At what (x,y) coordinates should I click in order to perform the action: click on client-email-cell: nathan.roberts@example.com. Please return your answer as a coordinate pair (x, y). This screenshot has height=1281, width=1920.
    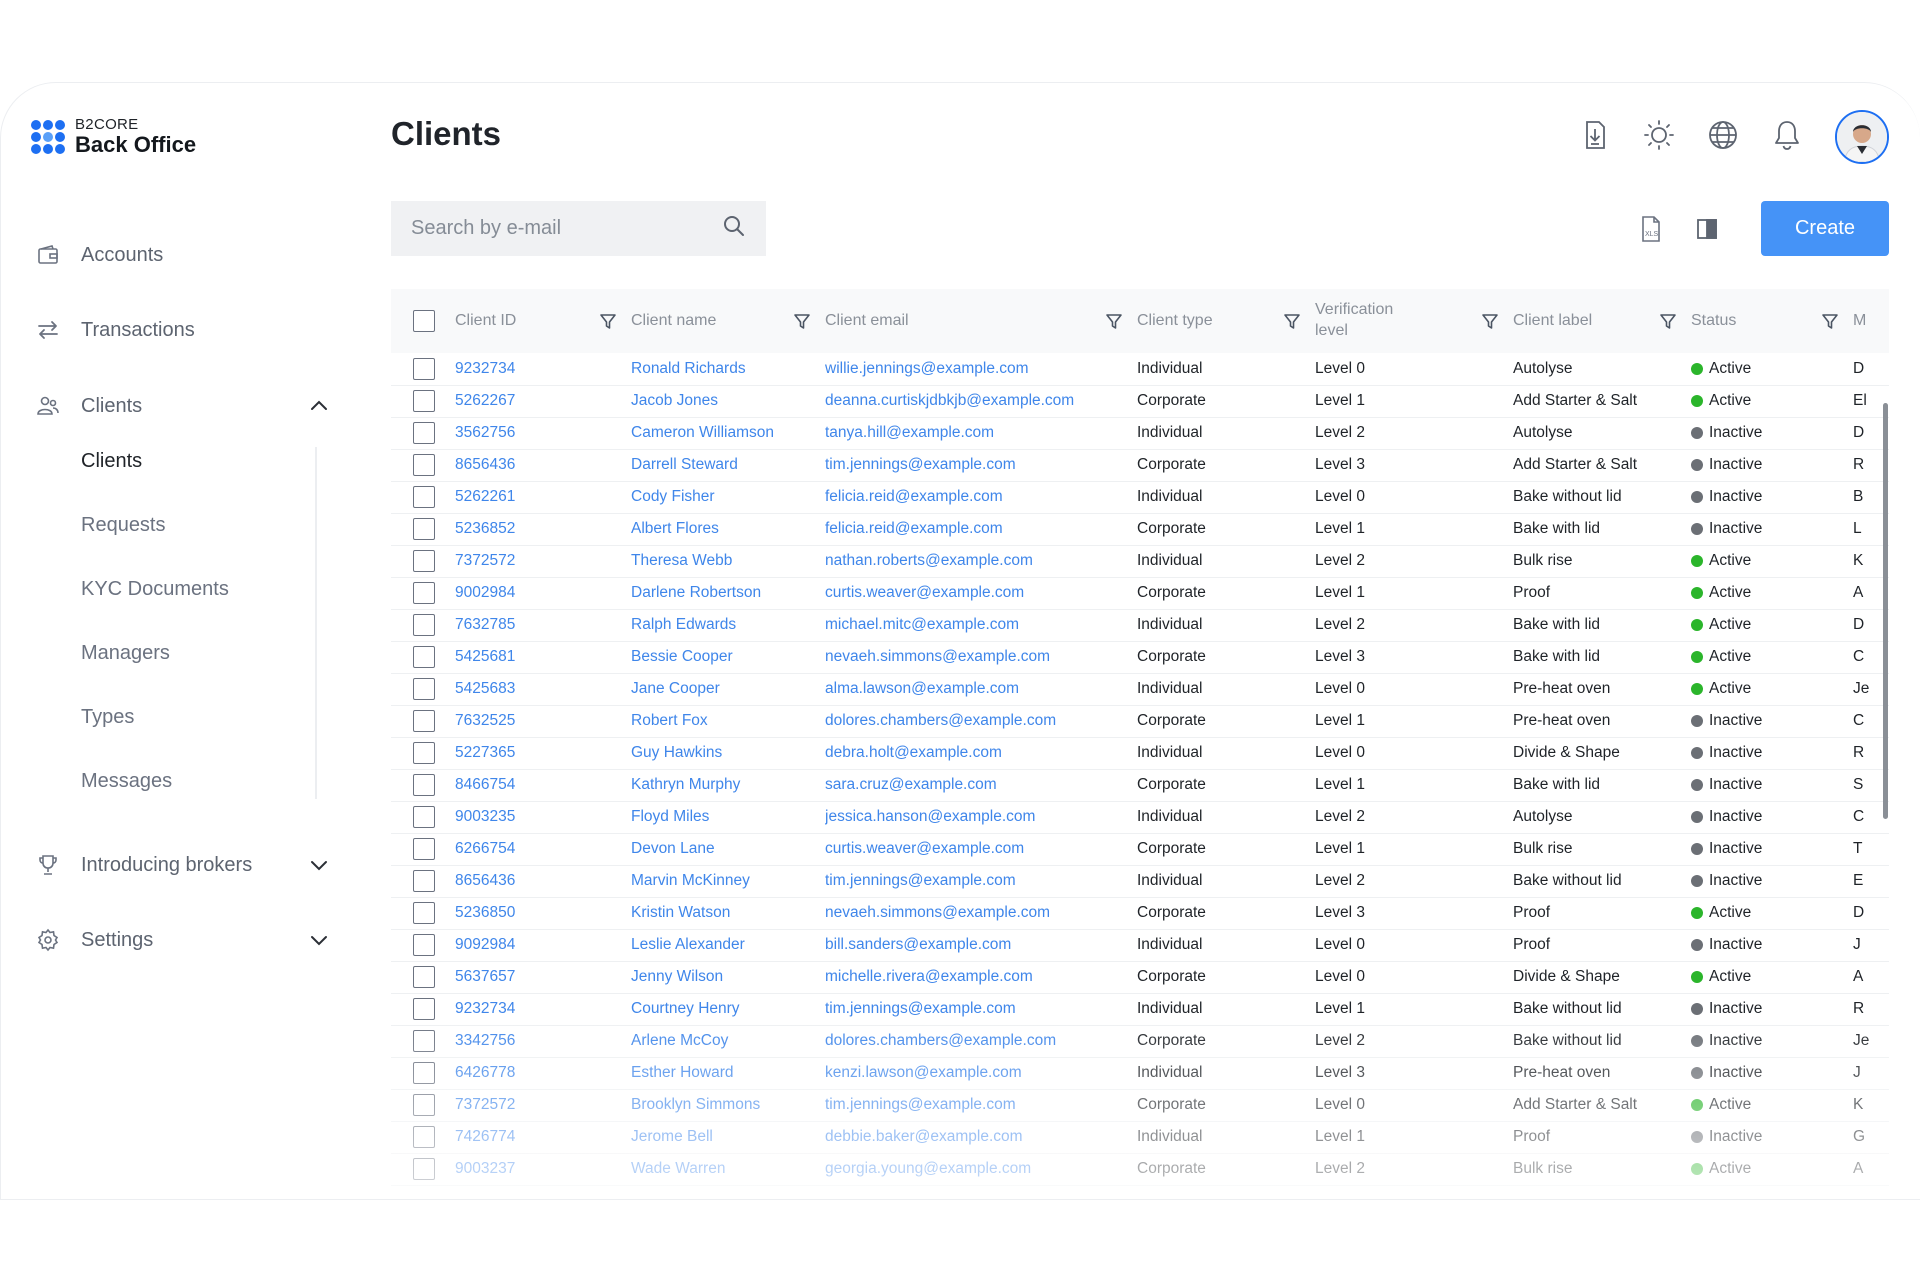
    Looking at the image, I should click on (981, 561).